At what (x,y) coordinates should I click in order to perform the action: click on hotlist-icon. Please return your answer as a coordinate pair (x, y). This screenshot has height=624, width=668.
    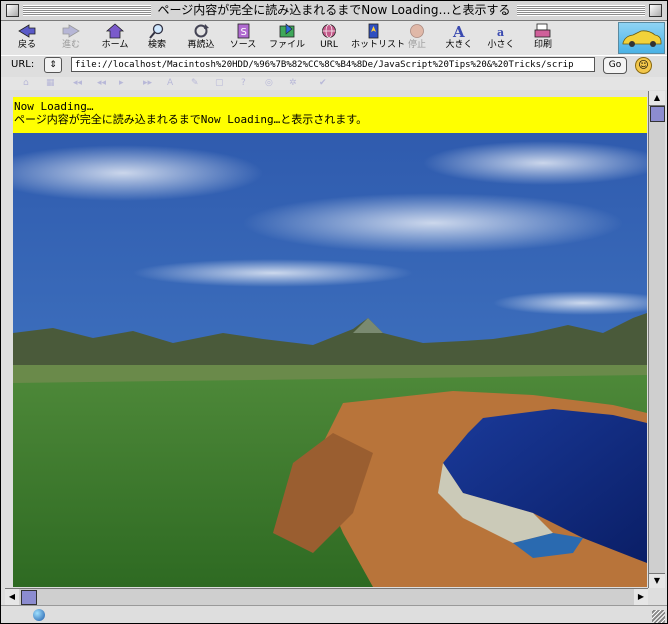
    Looking at the image, I should click on (373, 31).